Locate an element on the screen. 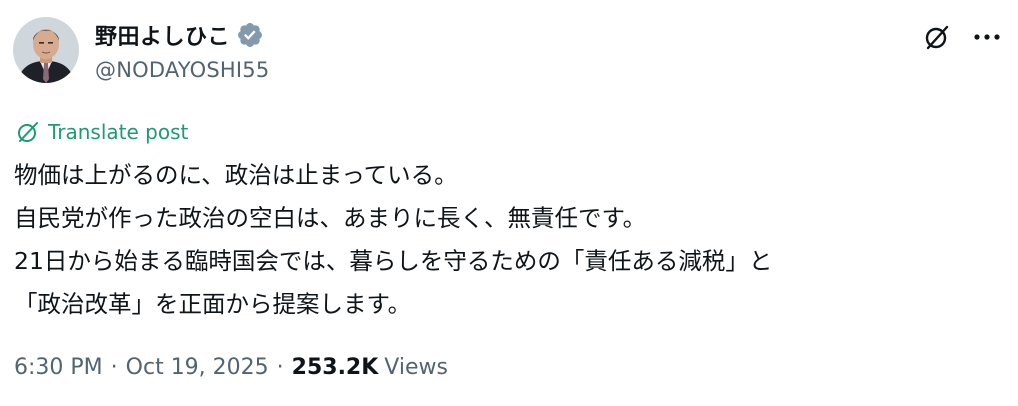 The image size is (1018, 406). translate-icon is located at coordinates (28, 132).